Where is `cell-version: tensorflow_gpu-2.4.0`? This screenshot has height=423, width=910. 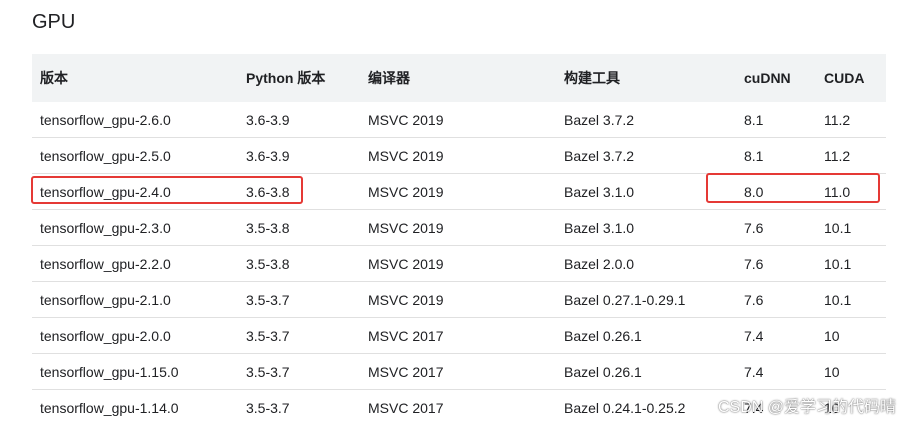
cell-version: tensorflow_gpu-2.4.0 is located at coordinates (135, 191).